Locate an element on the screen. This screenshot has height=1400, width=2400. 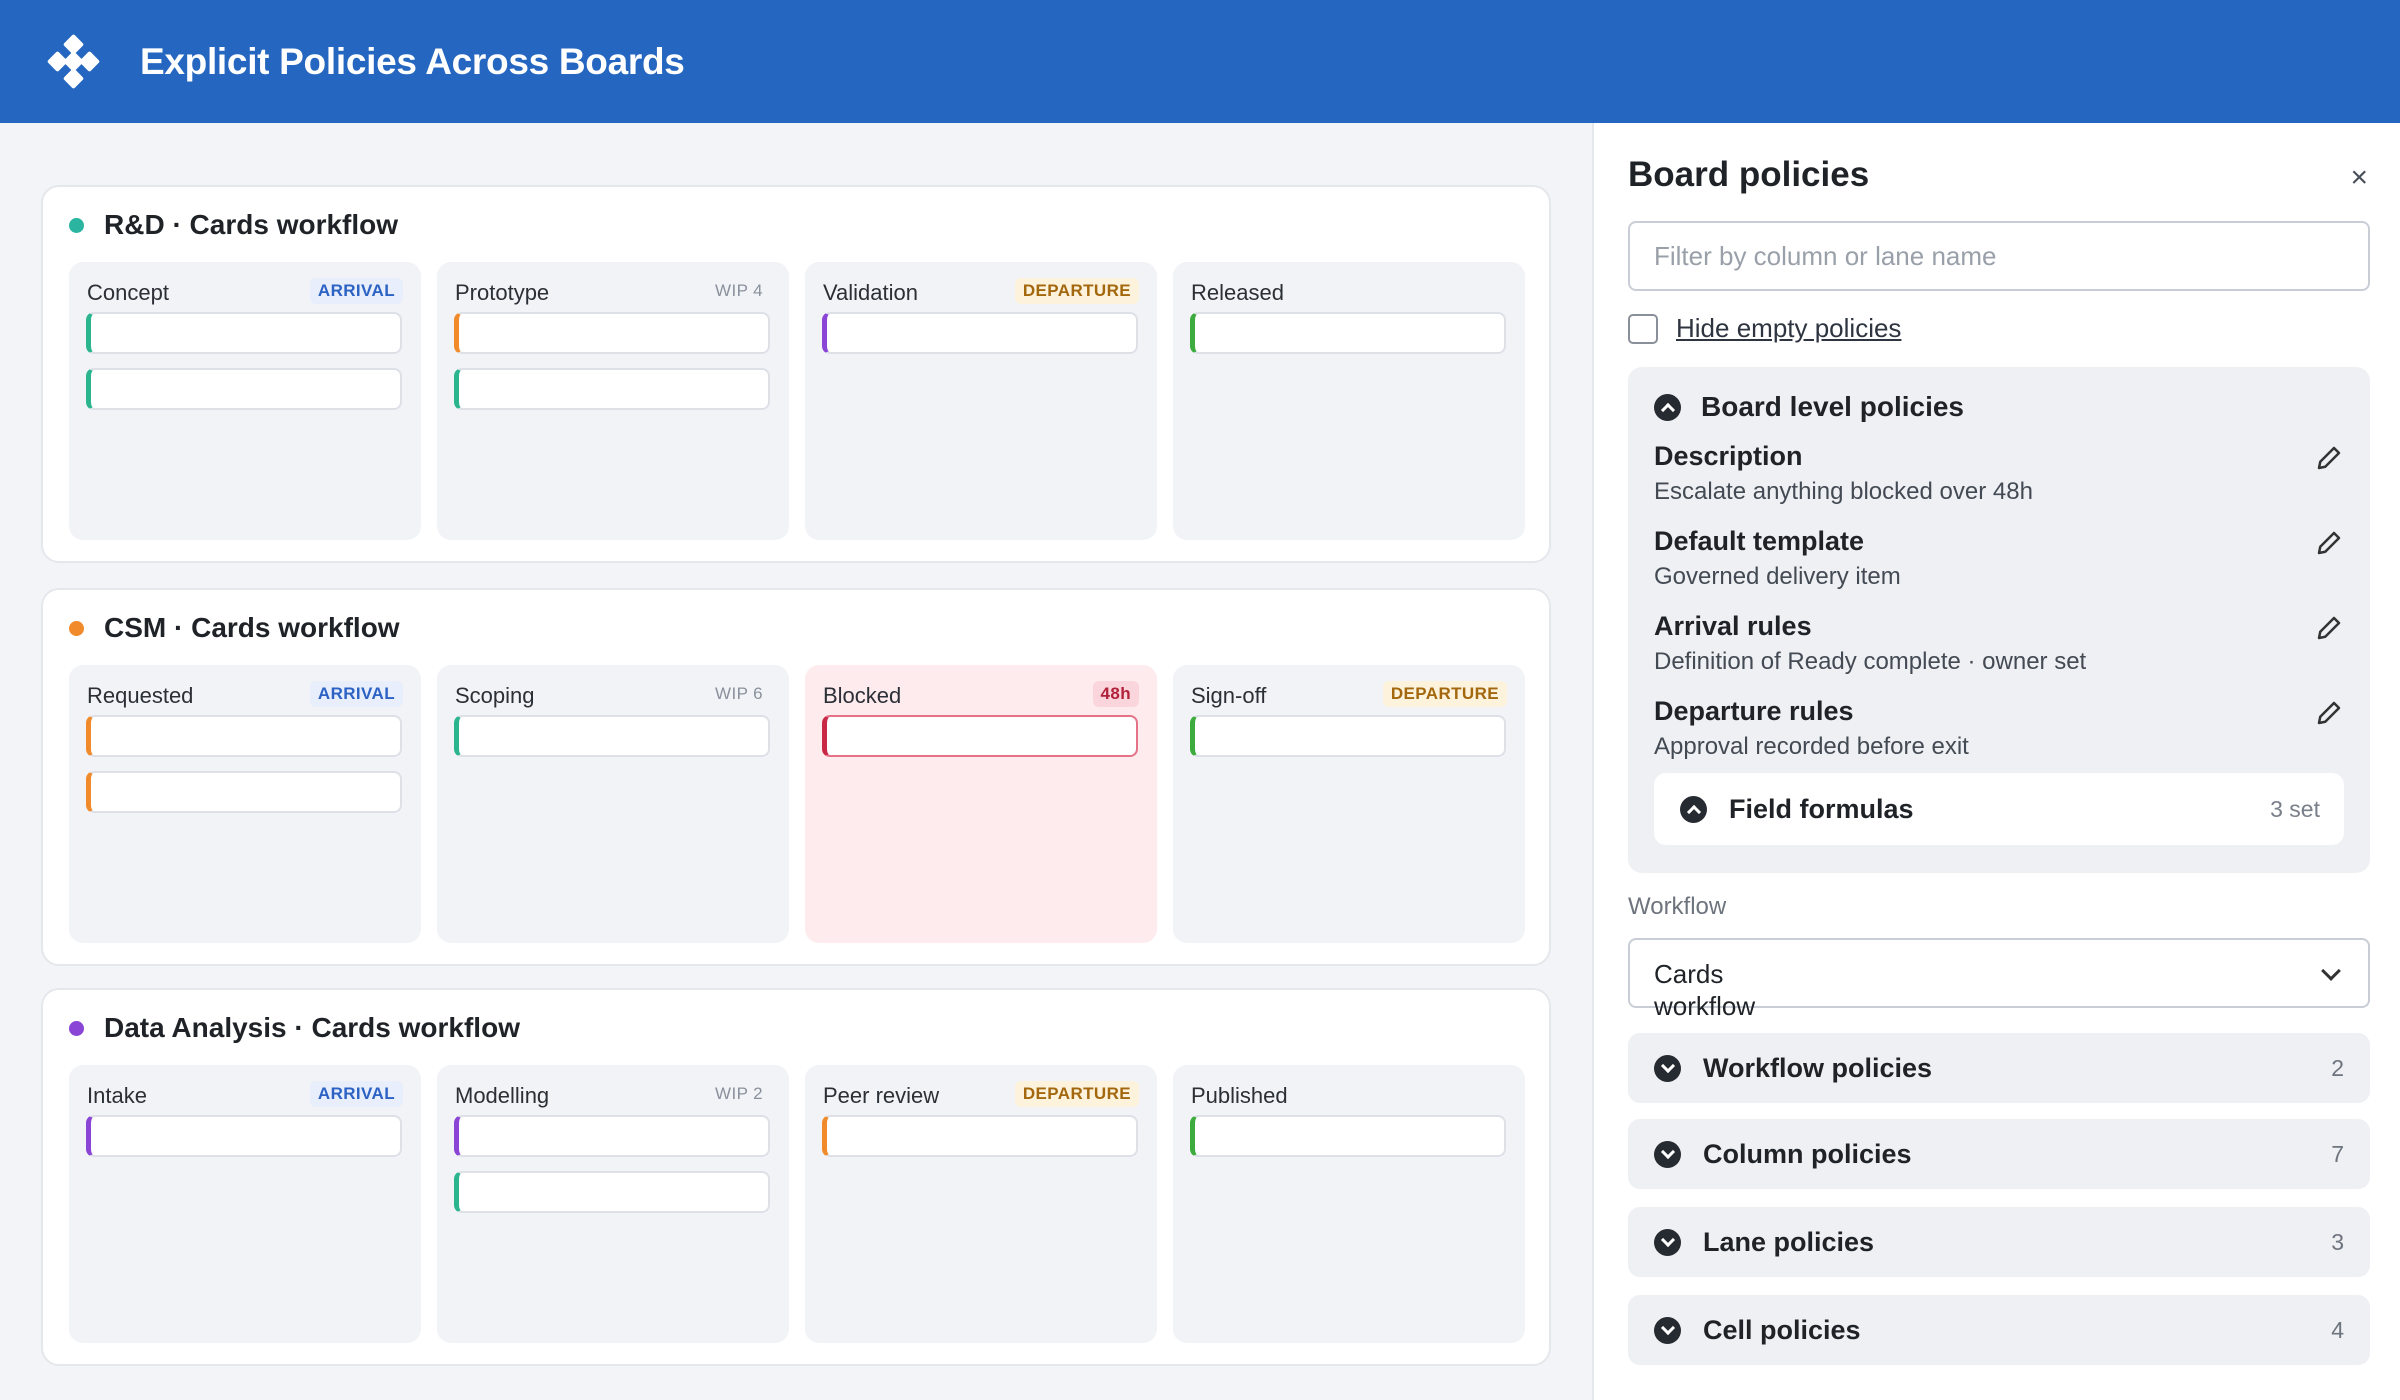
column-name: Published is located at coordinates (1239, 1095).